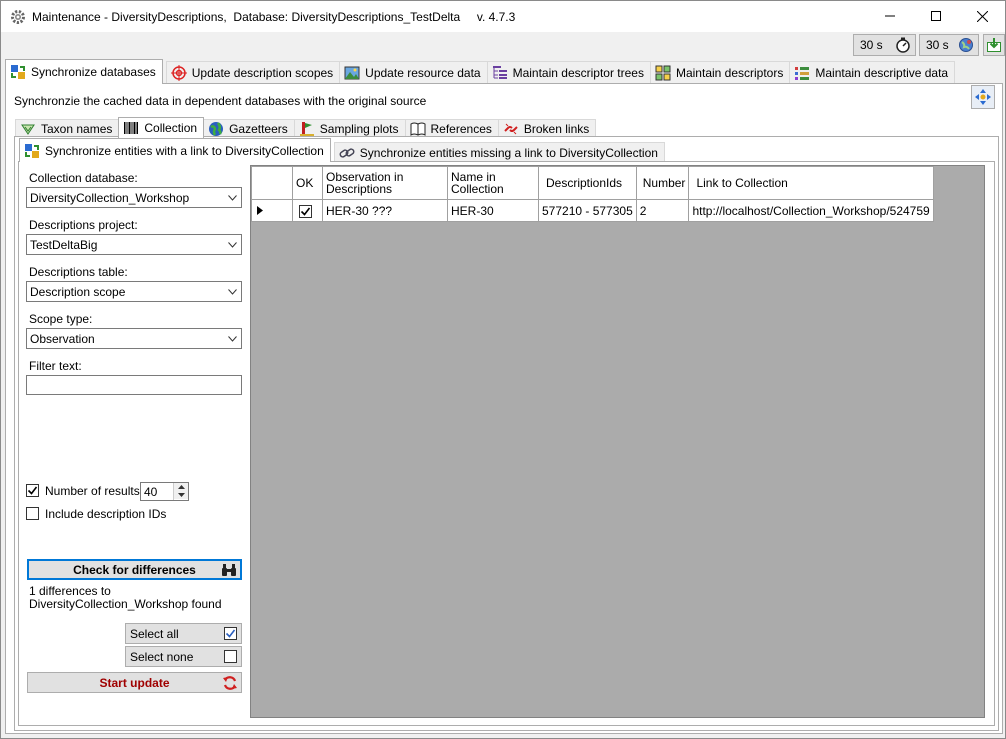 This screenshot has width=1006, height=739. I want to click on tab-taxon-names: Taxon names, so click(67, 128).